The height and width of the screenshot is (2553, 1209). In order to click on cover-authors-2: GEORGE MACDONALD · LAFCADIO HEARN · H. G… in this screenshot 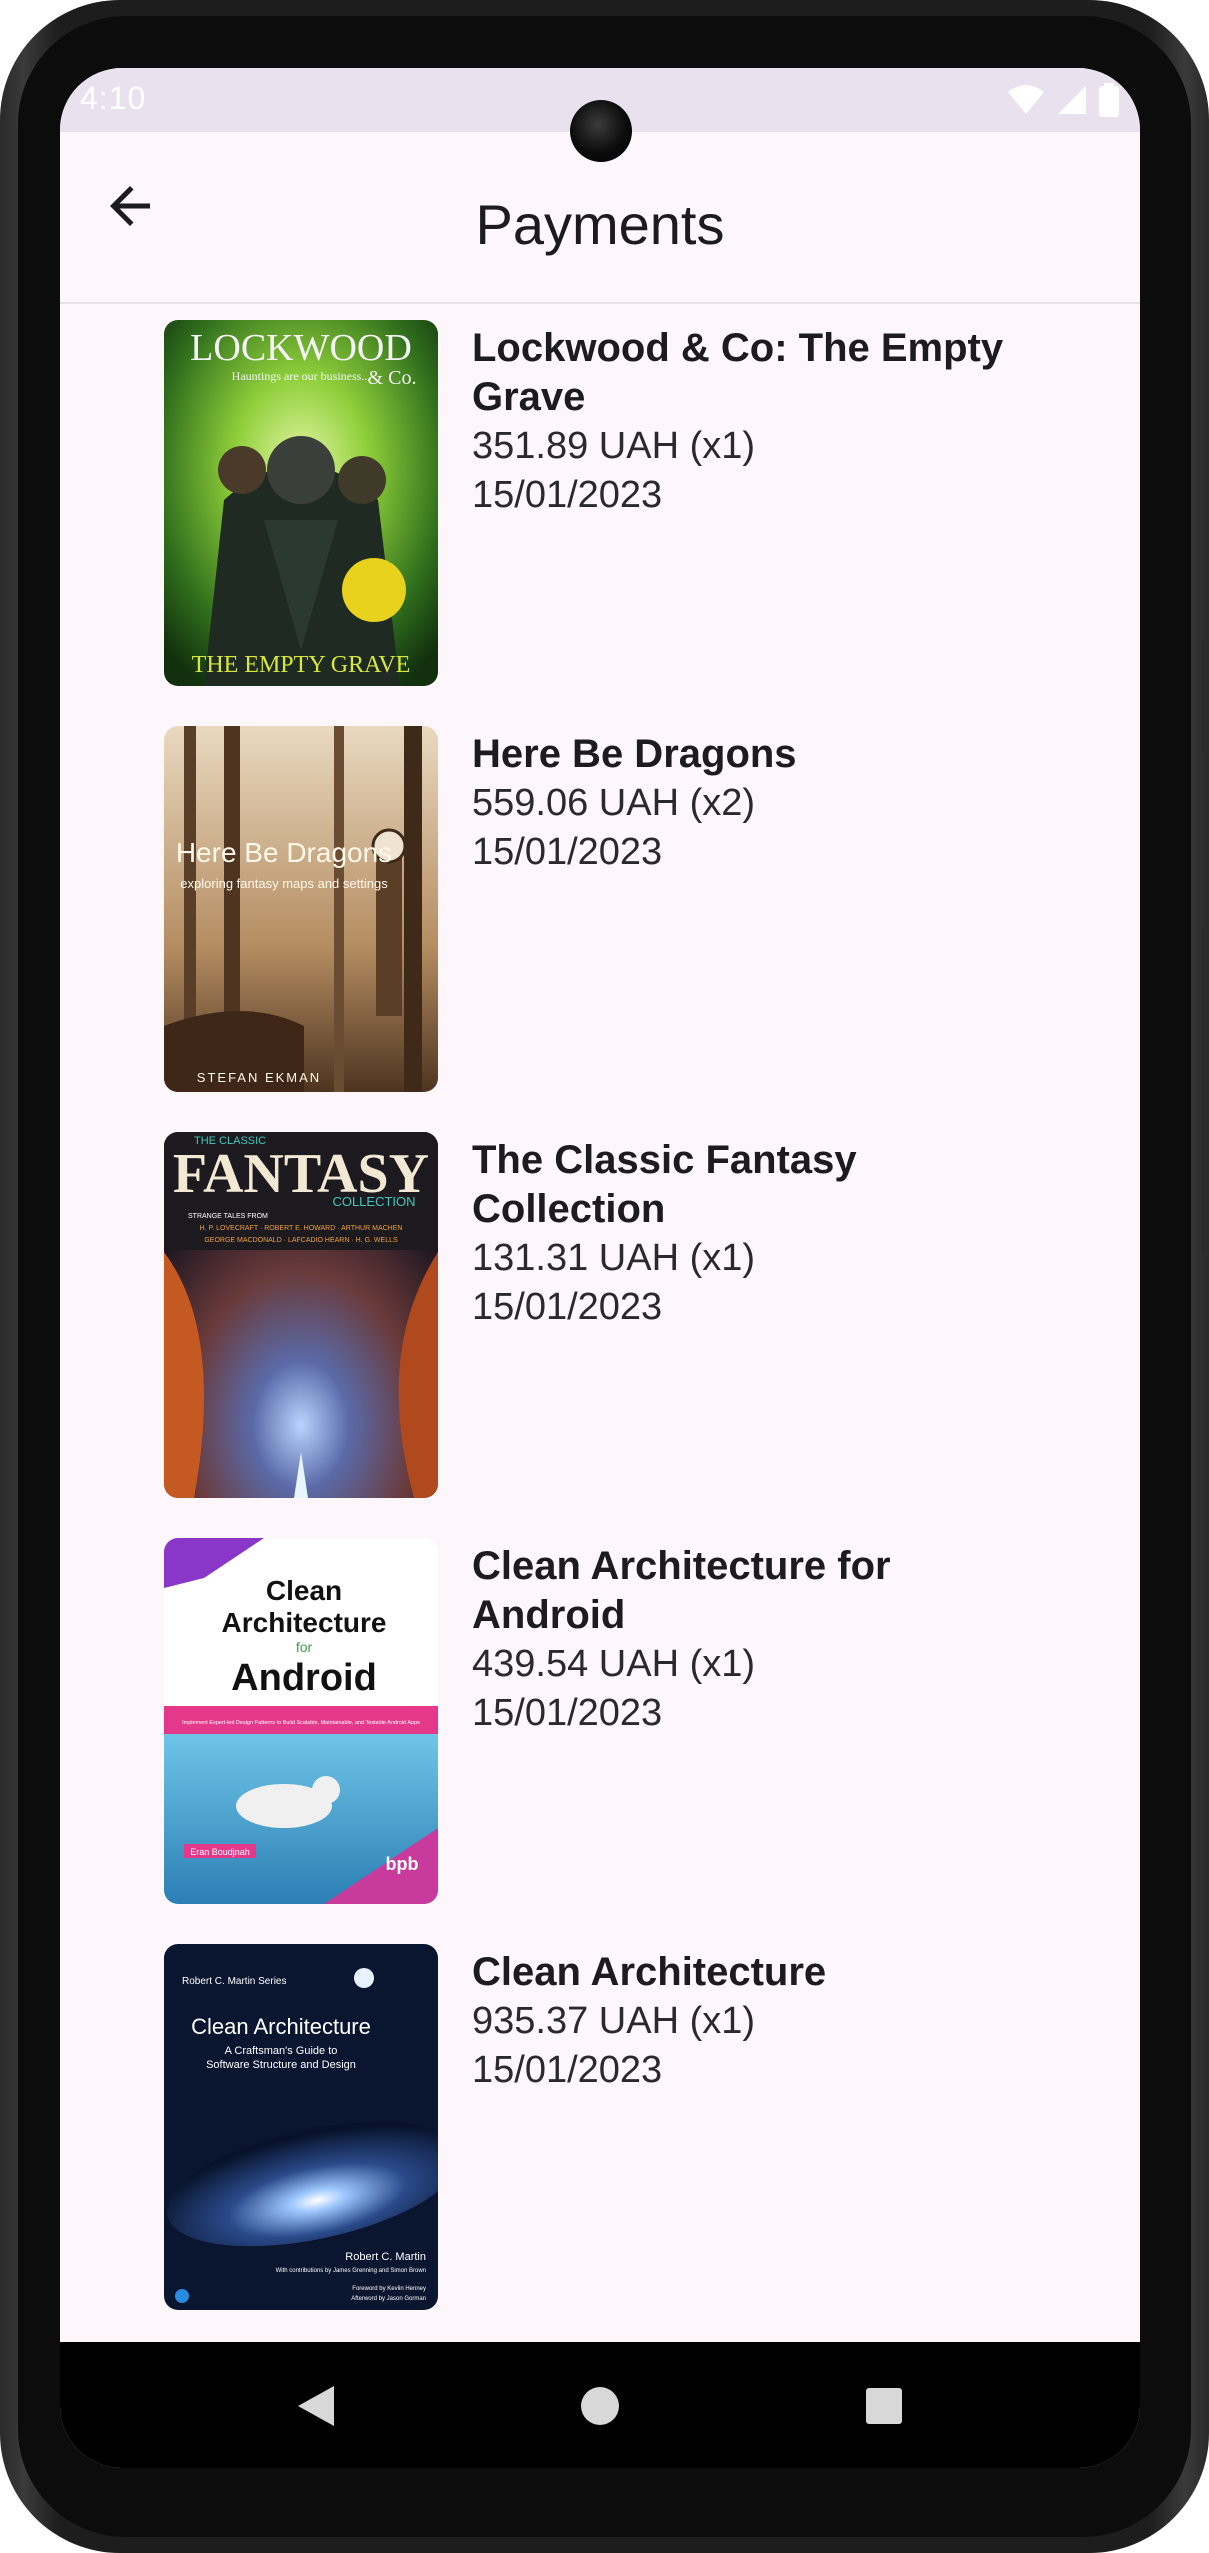, I will do `click(301, 1240)`.